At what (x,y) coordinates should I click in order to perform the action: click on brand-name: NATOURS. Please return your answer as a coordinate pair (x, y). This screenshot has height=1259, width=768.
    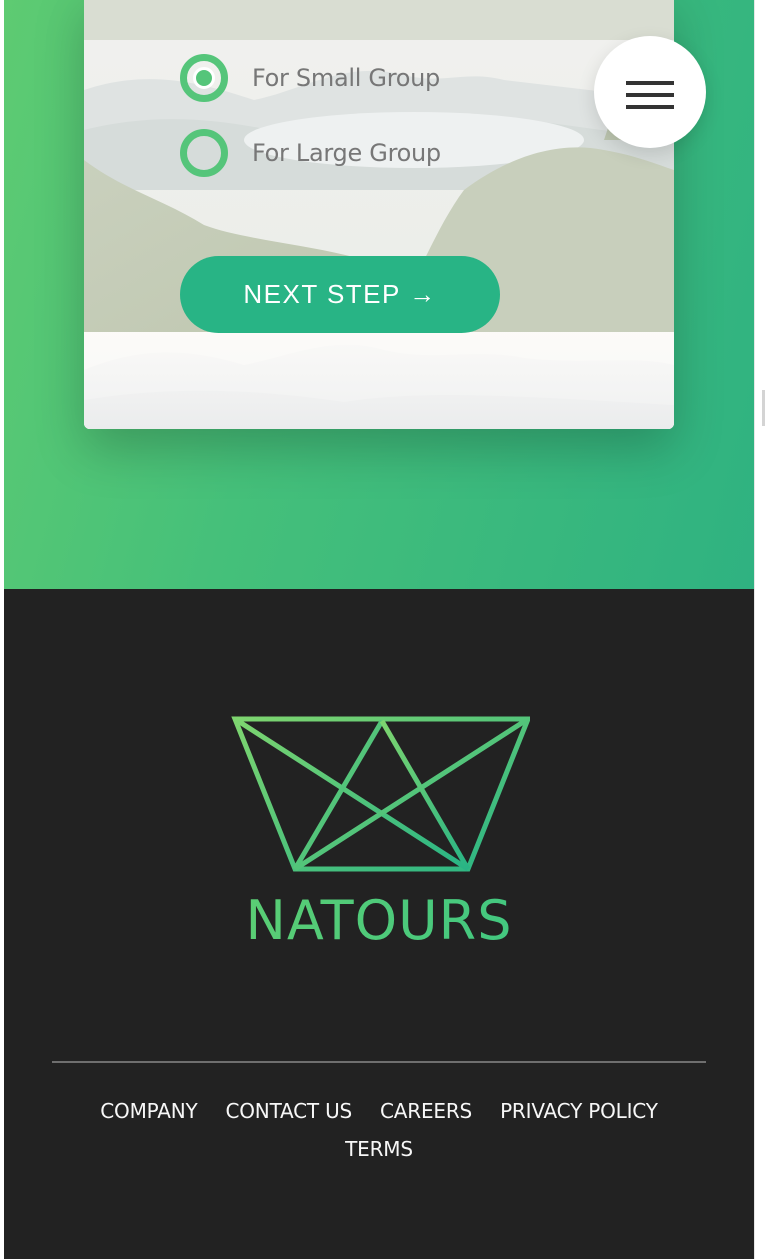
    Looking at the image, I should click on (379, 920).